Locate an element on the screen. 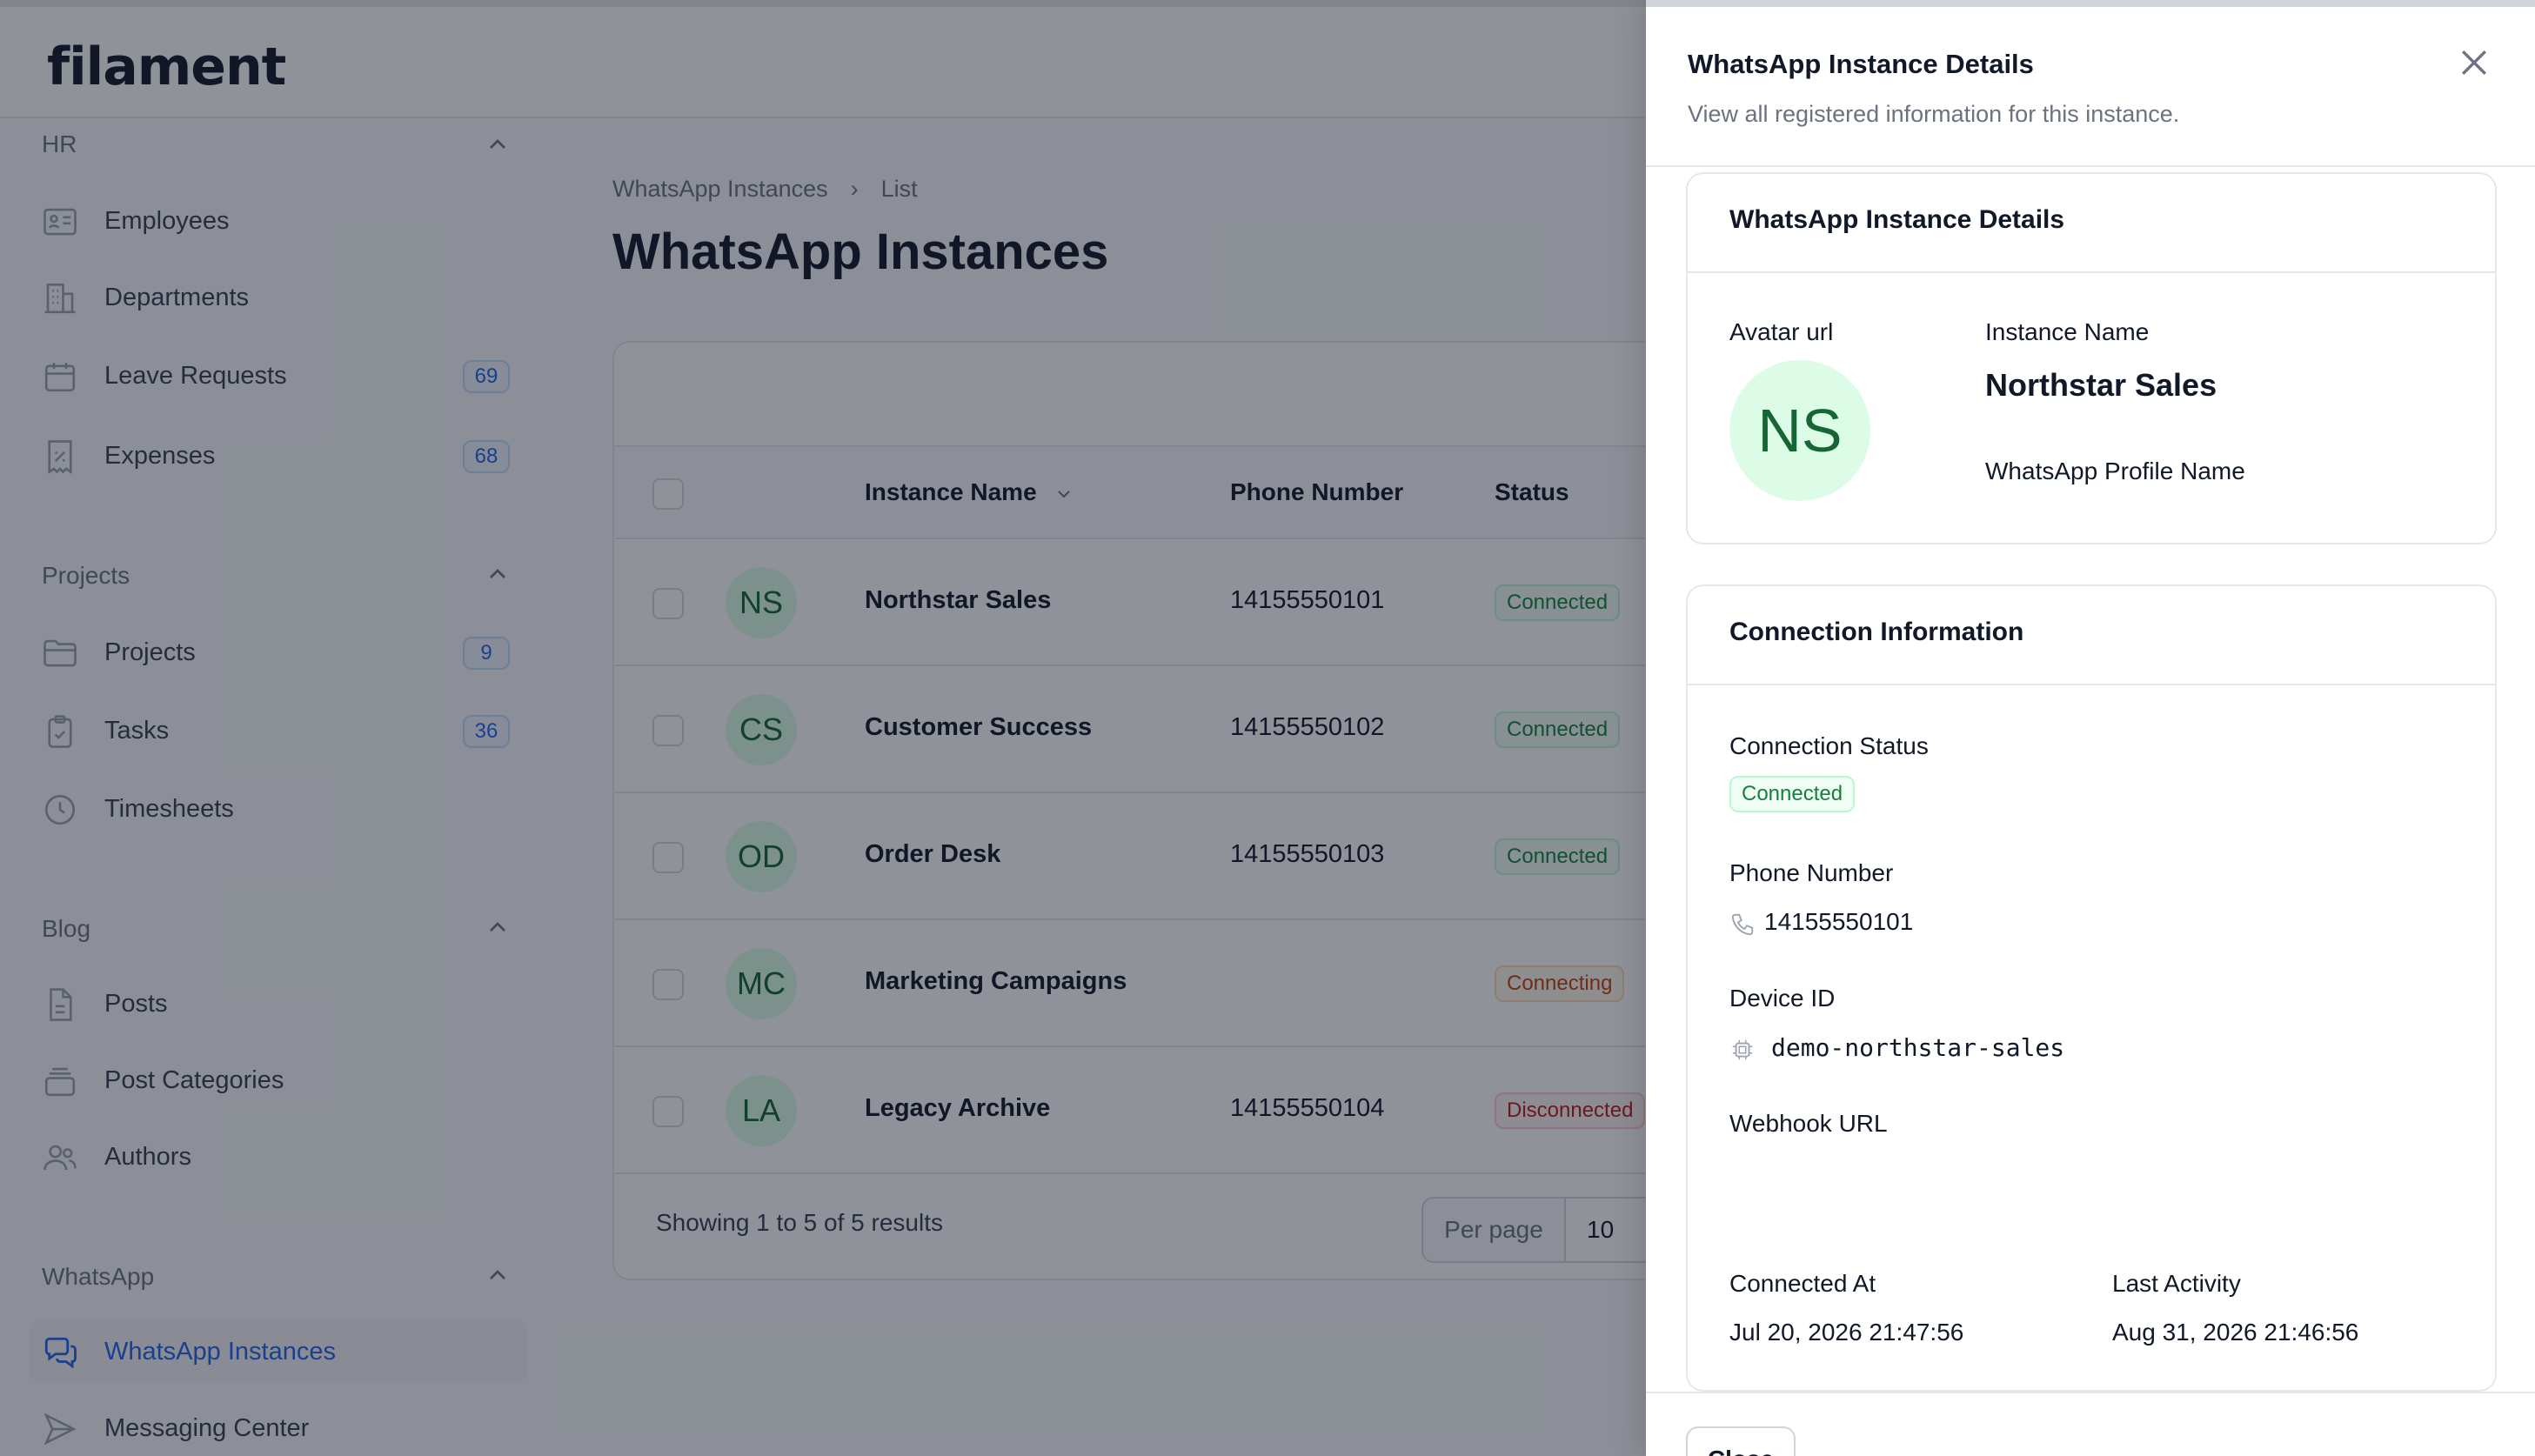 This screenshot has width=2535, height=1456. section-title: WhatsApp Instance Details is located at coordinates (1897, 219).